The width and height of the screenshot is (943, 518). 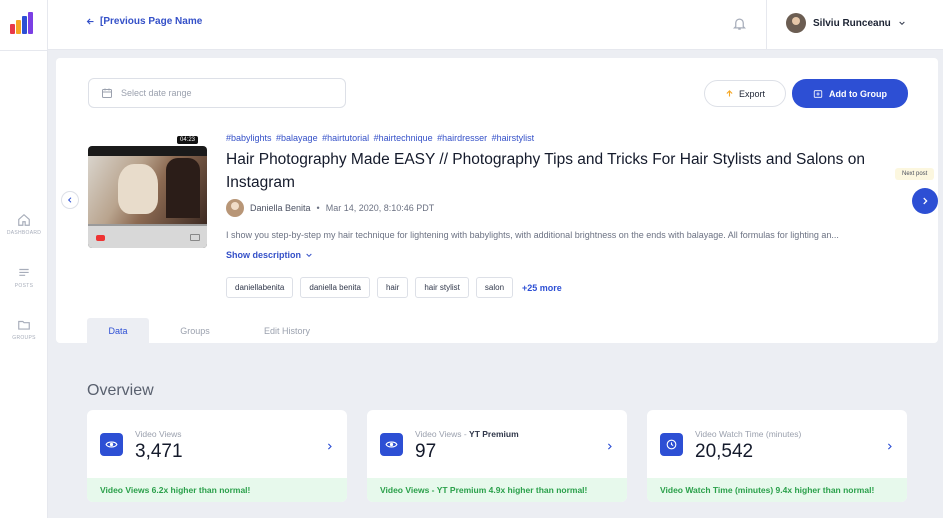 What do you see at coordinates (442, 287) in the screenshot?
I see `keyword-chip: hair stylist` at bounding box center [442, 287].